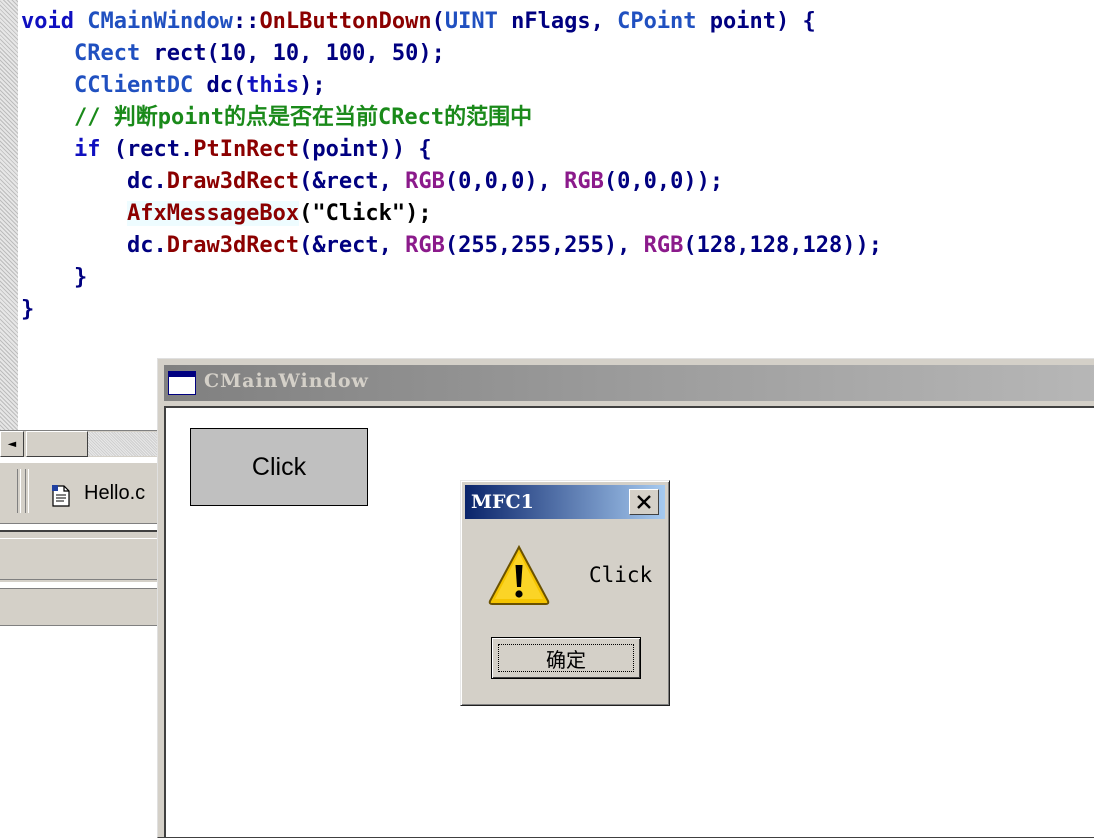 The width and height of the screenshot is (1094, 838). Describe the element at coordinates (160, 21) in the screenshot. I see `code-token: CMainWindow` at that location.